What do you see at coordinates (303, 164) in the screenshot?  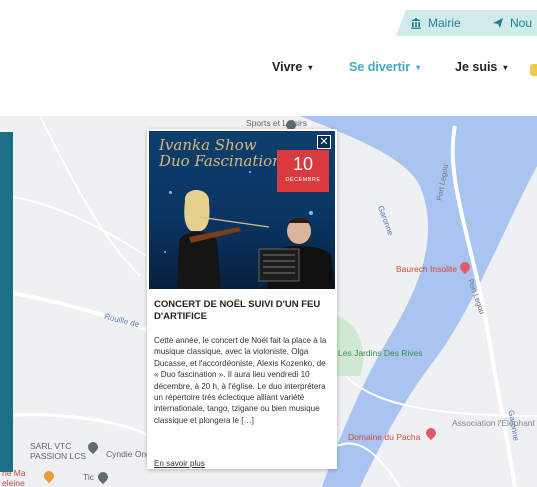 I see `date-day: 10` at bounding box center [303, 164].